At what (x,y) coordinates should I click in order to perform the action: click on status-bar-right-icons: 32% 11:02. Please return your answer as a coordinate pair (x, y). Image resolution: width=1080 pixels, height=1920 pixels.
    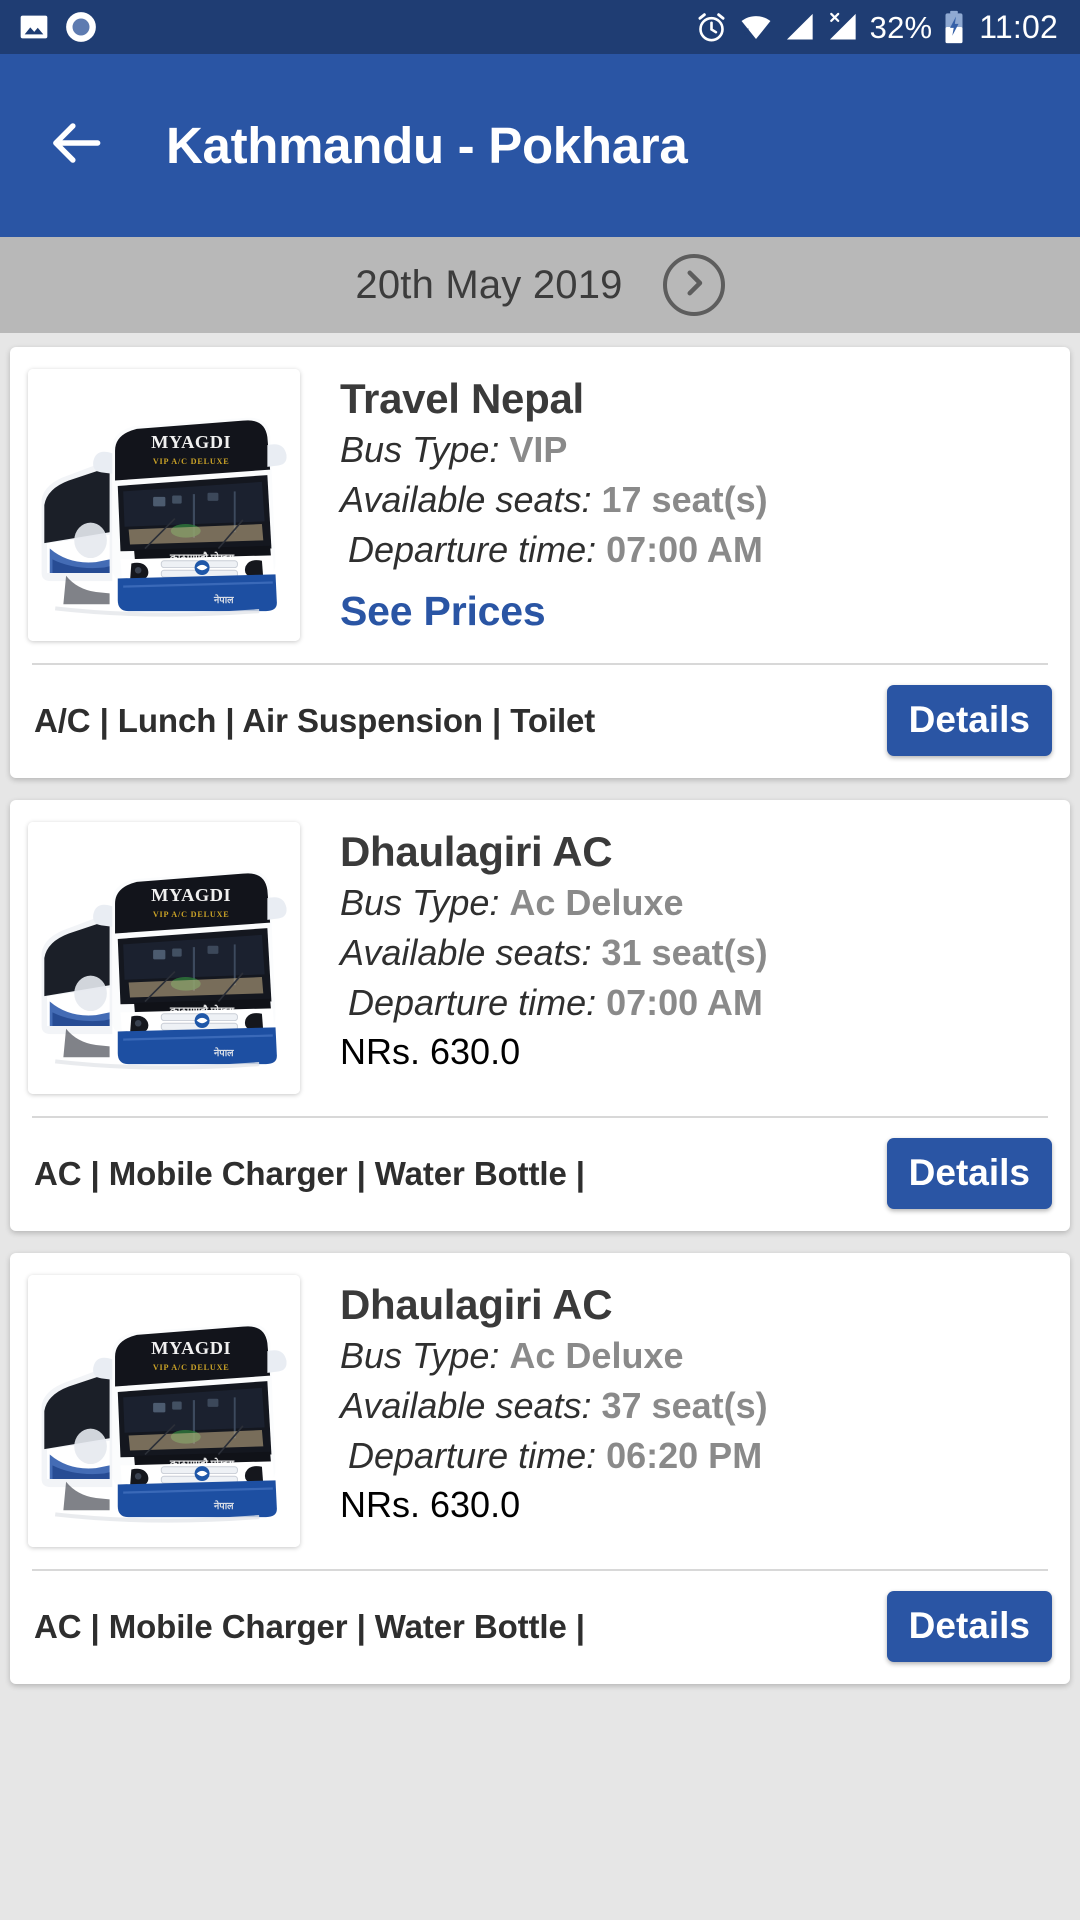
    Looking at the image, I should click on (876, 27).